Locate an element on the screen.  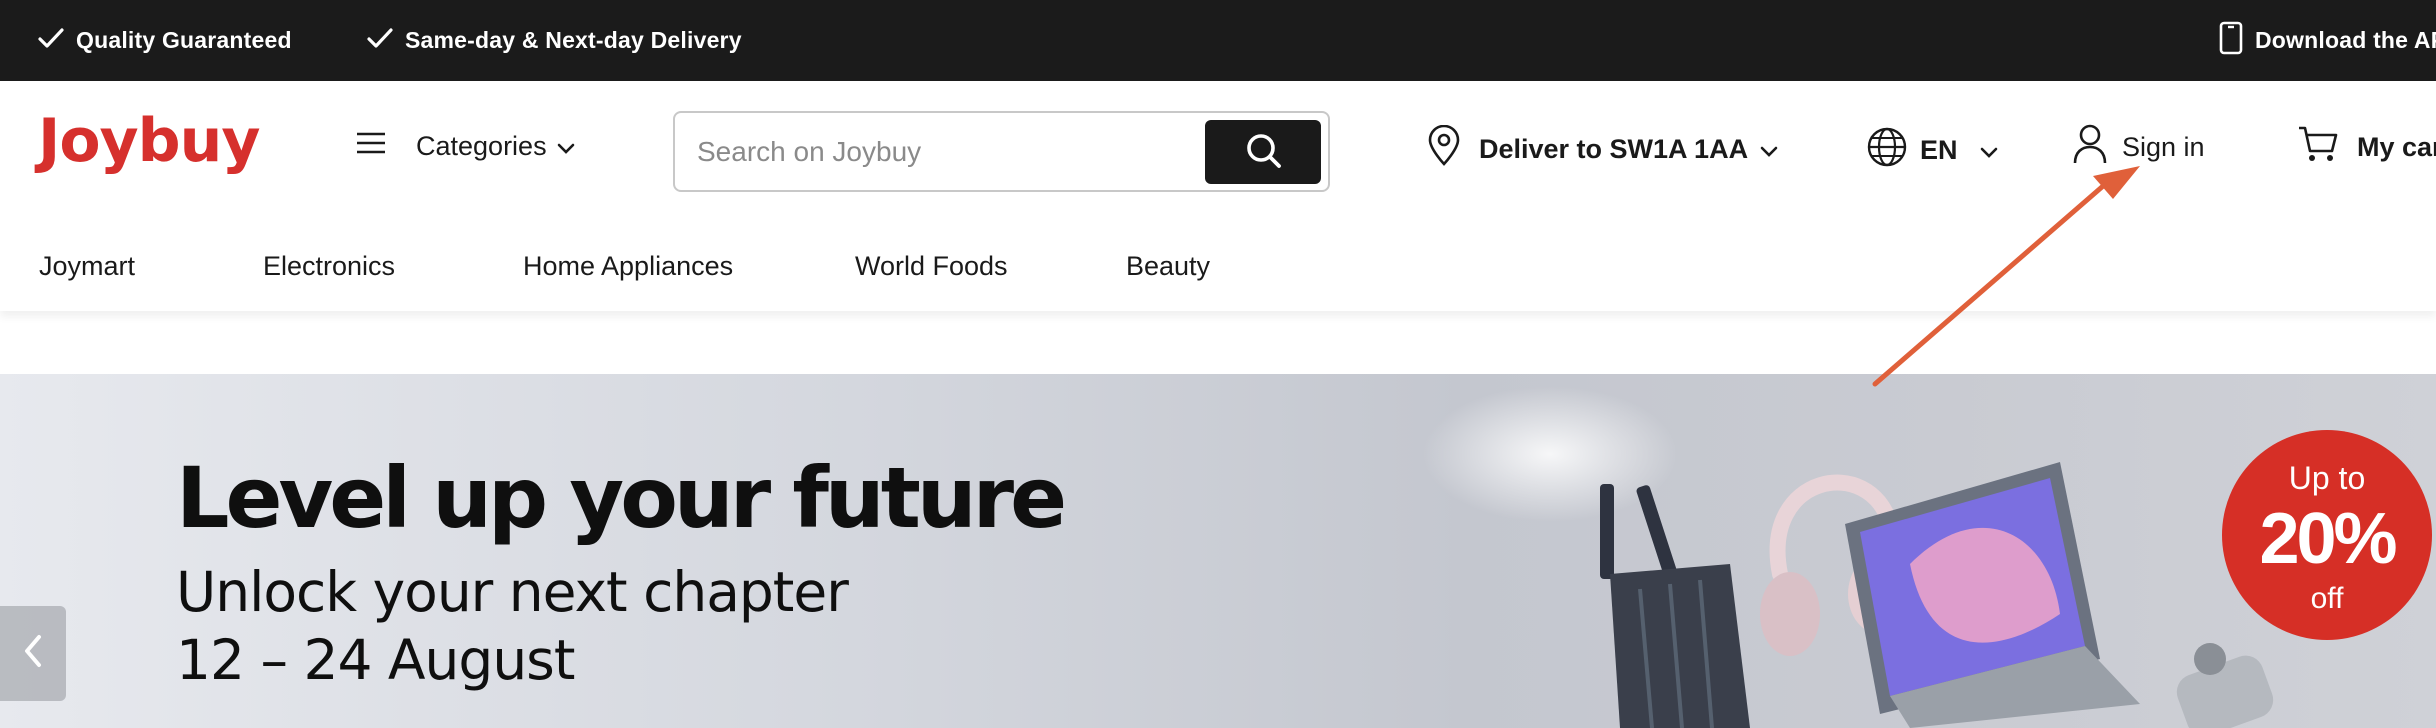
phone-icon is located at coordinates (2237, 41).